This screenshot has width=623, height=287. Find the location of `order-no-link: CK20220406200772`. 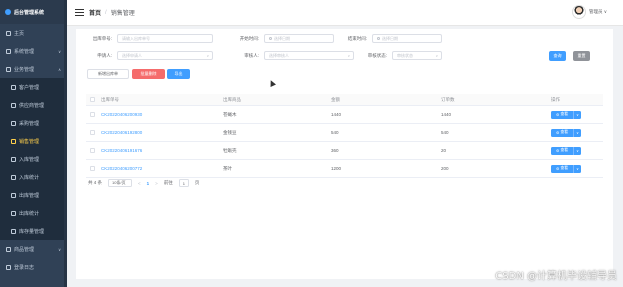

order-no-link: CK20220406200772 is located at coordinates (160, 168).